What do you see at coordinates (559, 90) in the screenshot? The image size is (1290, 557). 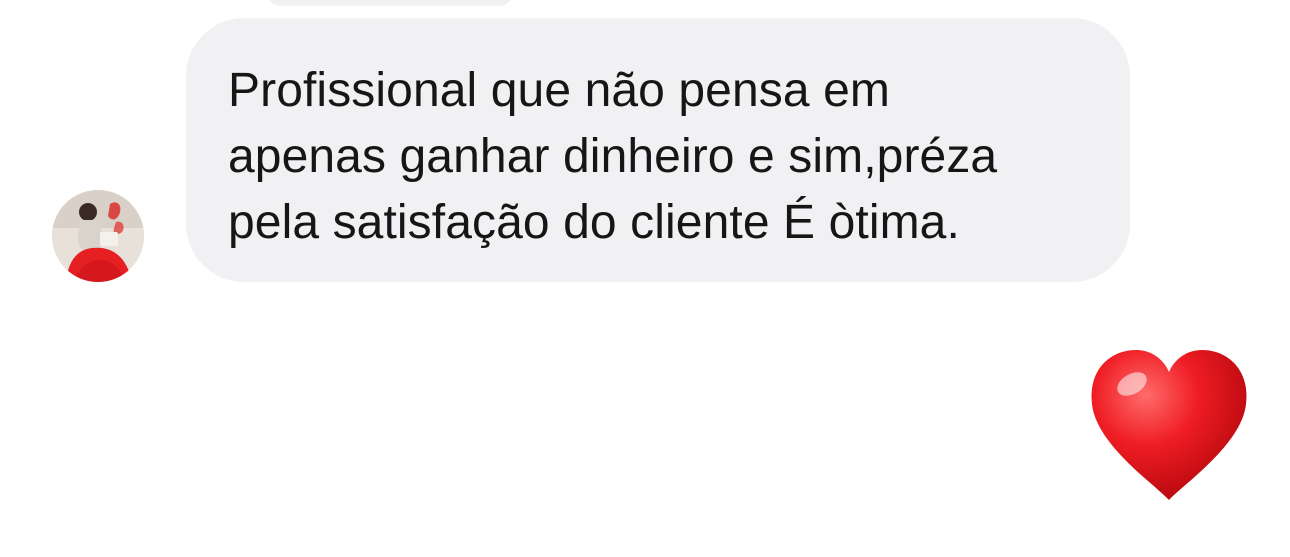 I see `message-text-line-1: Profissional que não pensa em` at bounding box center [559, 90].